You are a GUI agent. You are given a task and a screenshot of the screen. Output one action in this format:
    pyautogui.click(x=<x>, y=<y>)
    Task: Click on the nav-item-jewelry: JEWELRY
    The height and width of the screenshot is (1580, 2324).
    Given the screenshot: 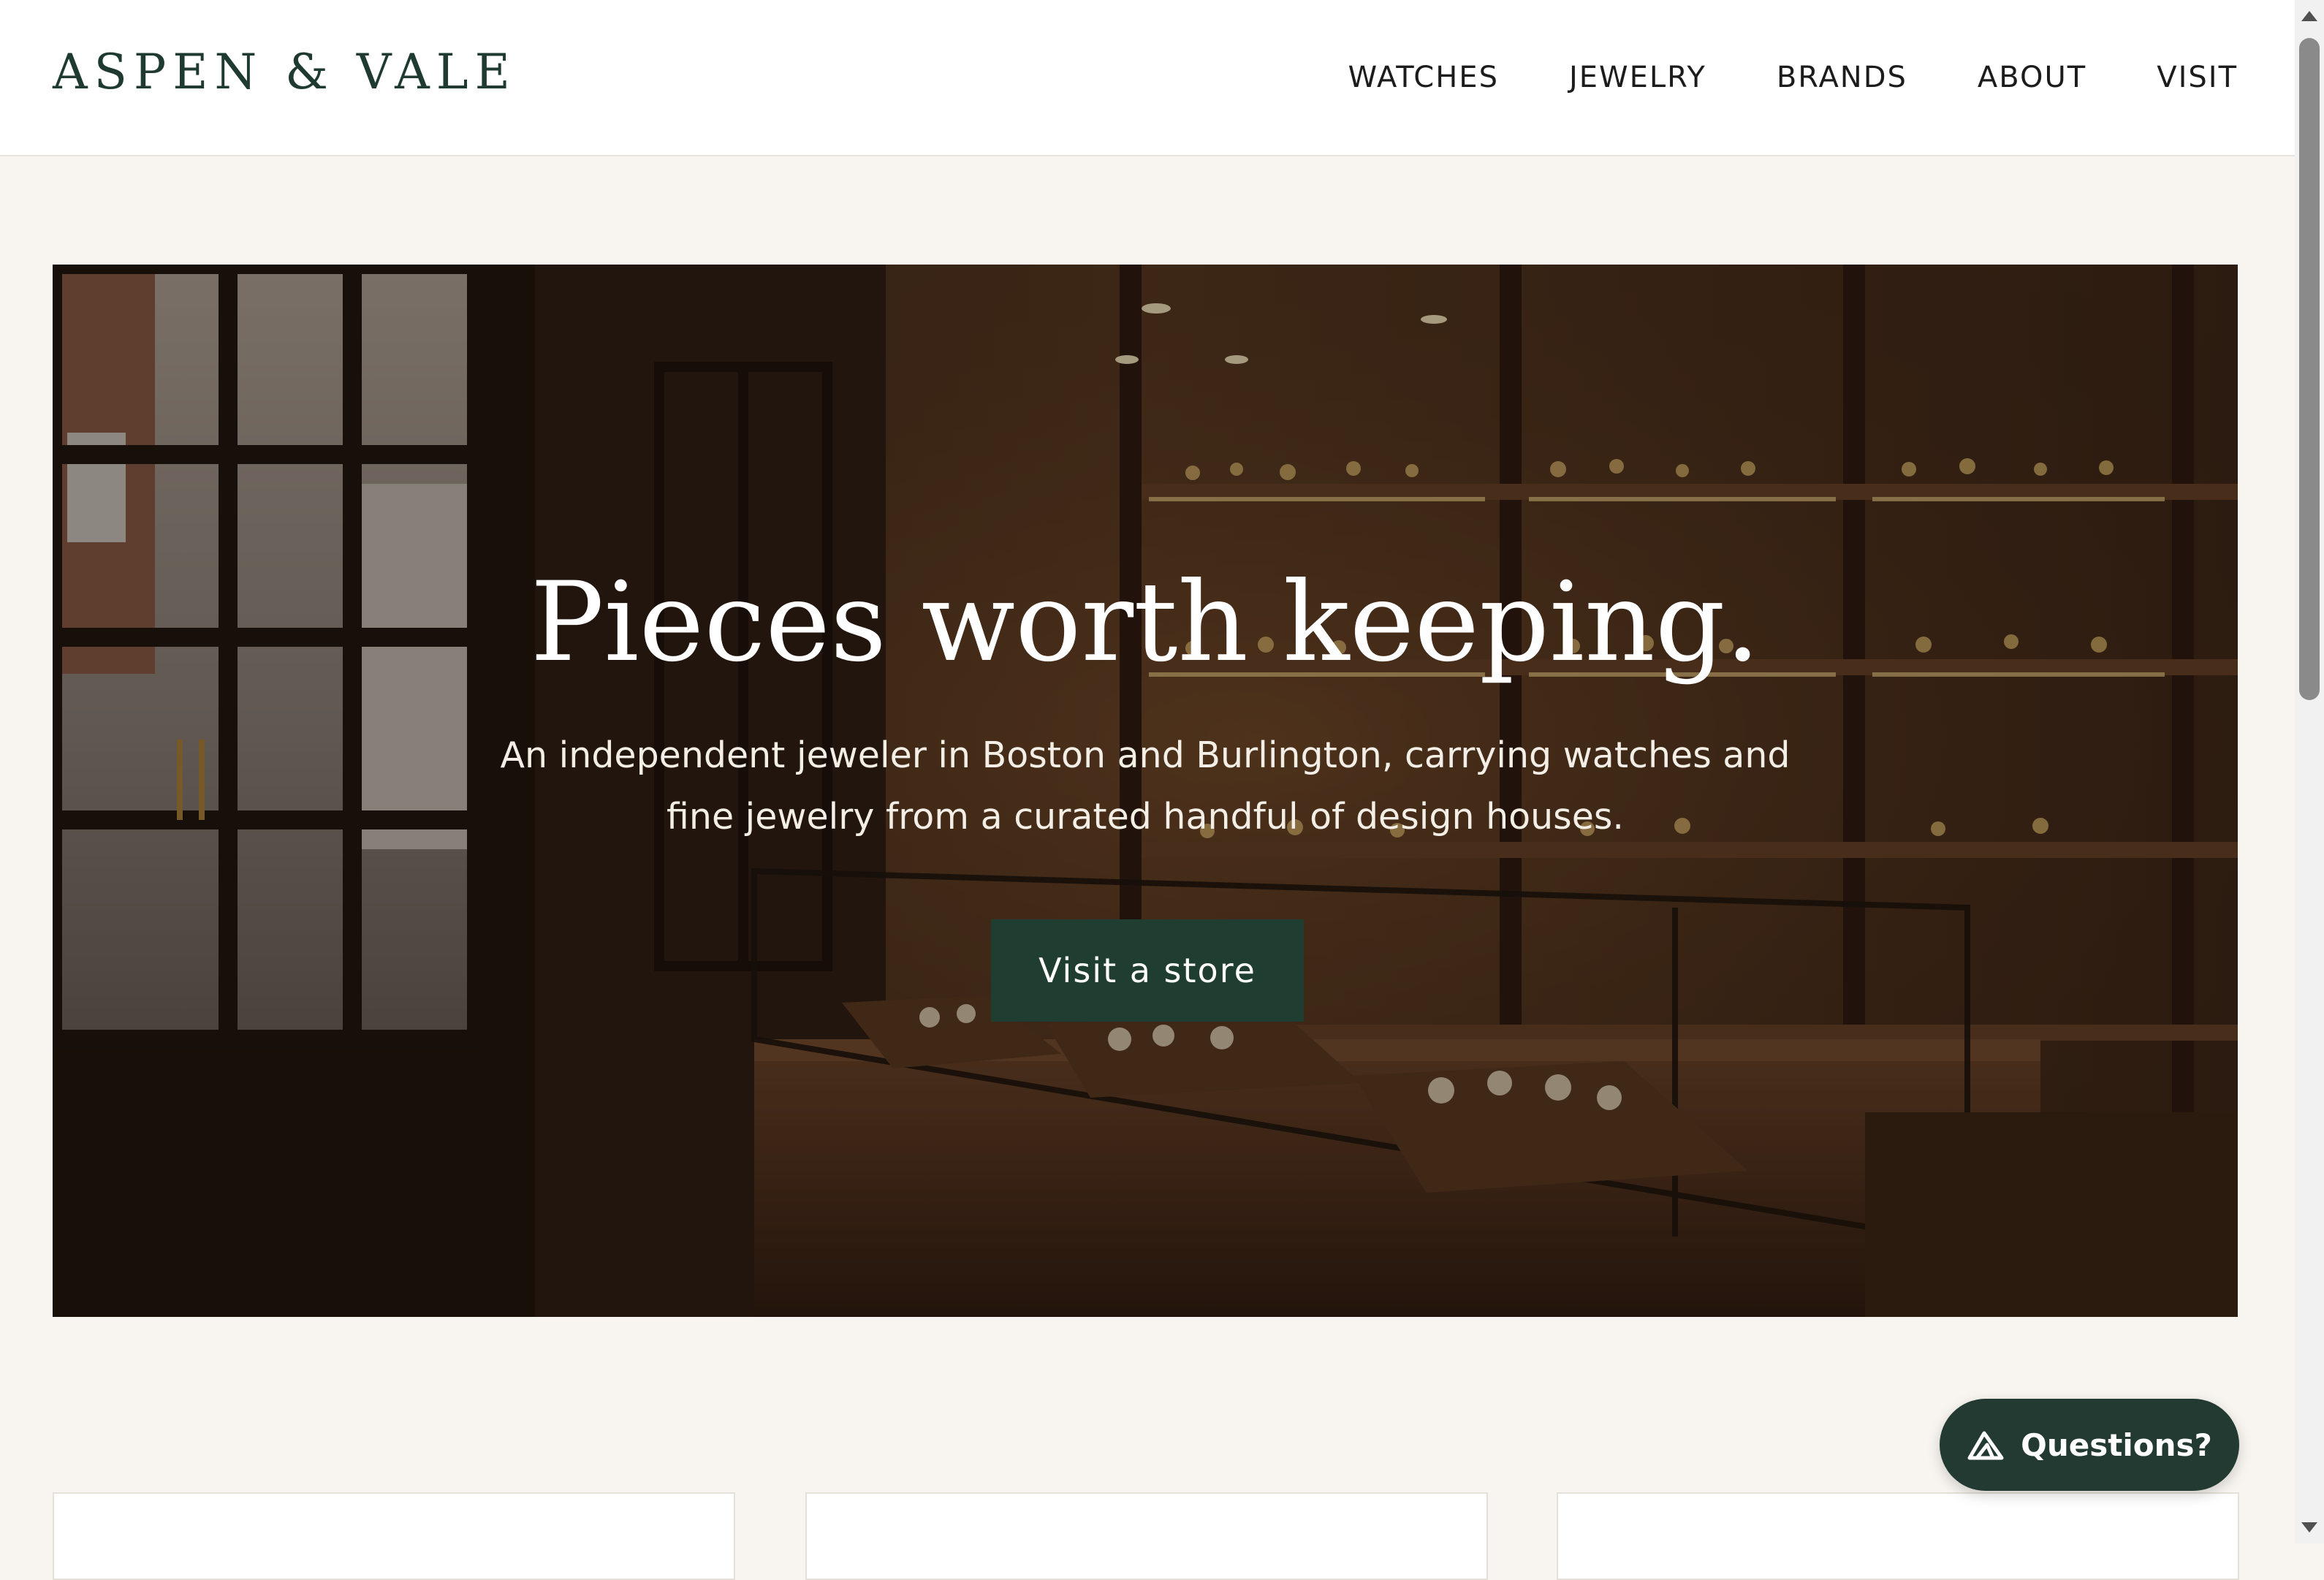 What is the action you would take?
    pyautogui.click(x=1637, y=77)
    